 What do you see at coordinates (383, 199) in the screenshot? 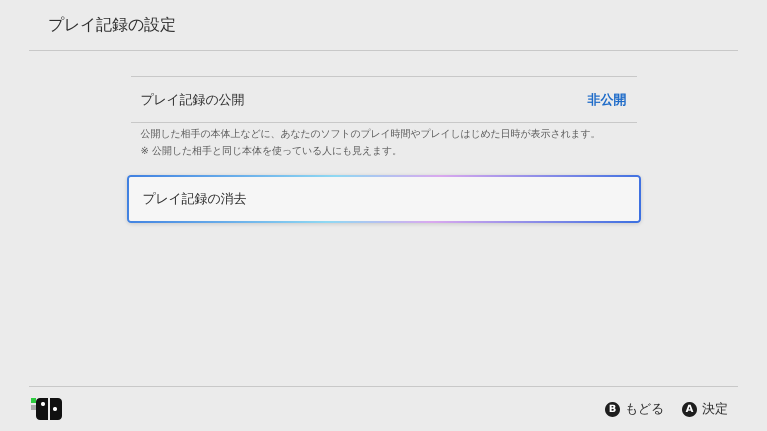
I see `menu-item: プレイ記録の消去` at bounding box center [383, 199].